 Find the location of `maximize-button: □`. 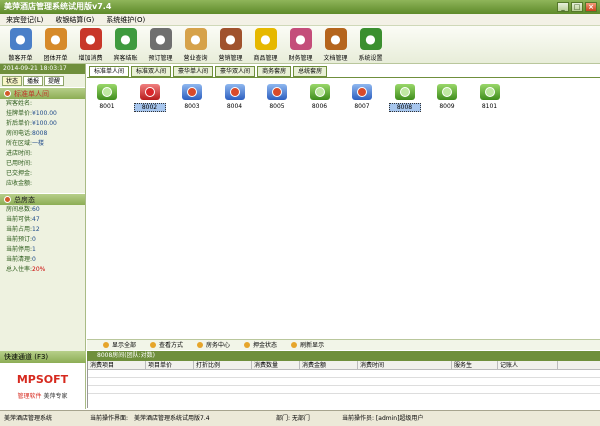

maximize-button: □ is located at coordinates (577, 7).